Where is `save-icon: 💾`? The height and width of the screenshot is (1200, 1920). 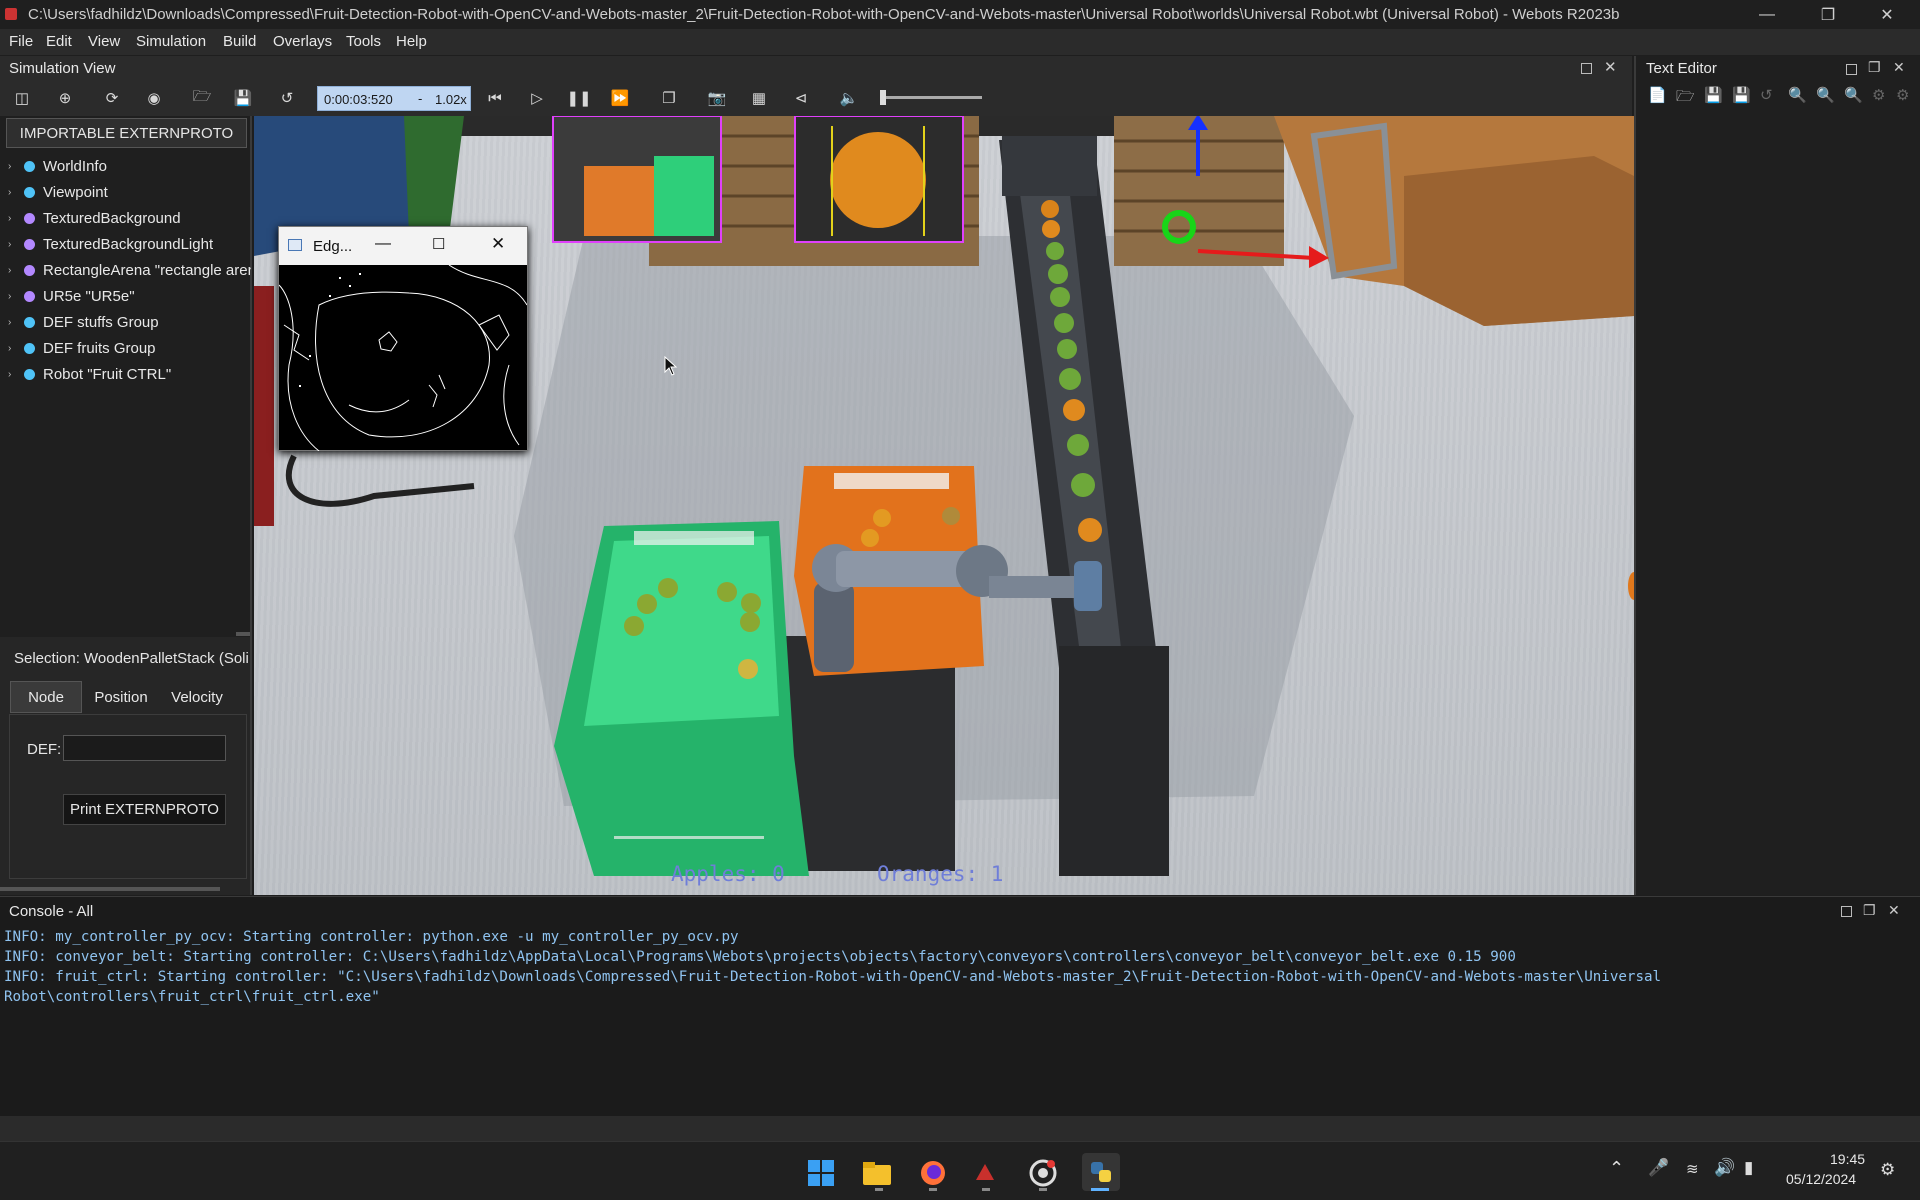 save-icon: 💾 is located at coordinates (243, 98).